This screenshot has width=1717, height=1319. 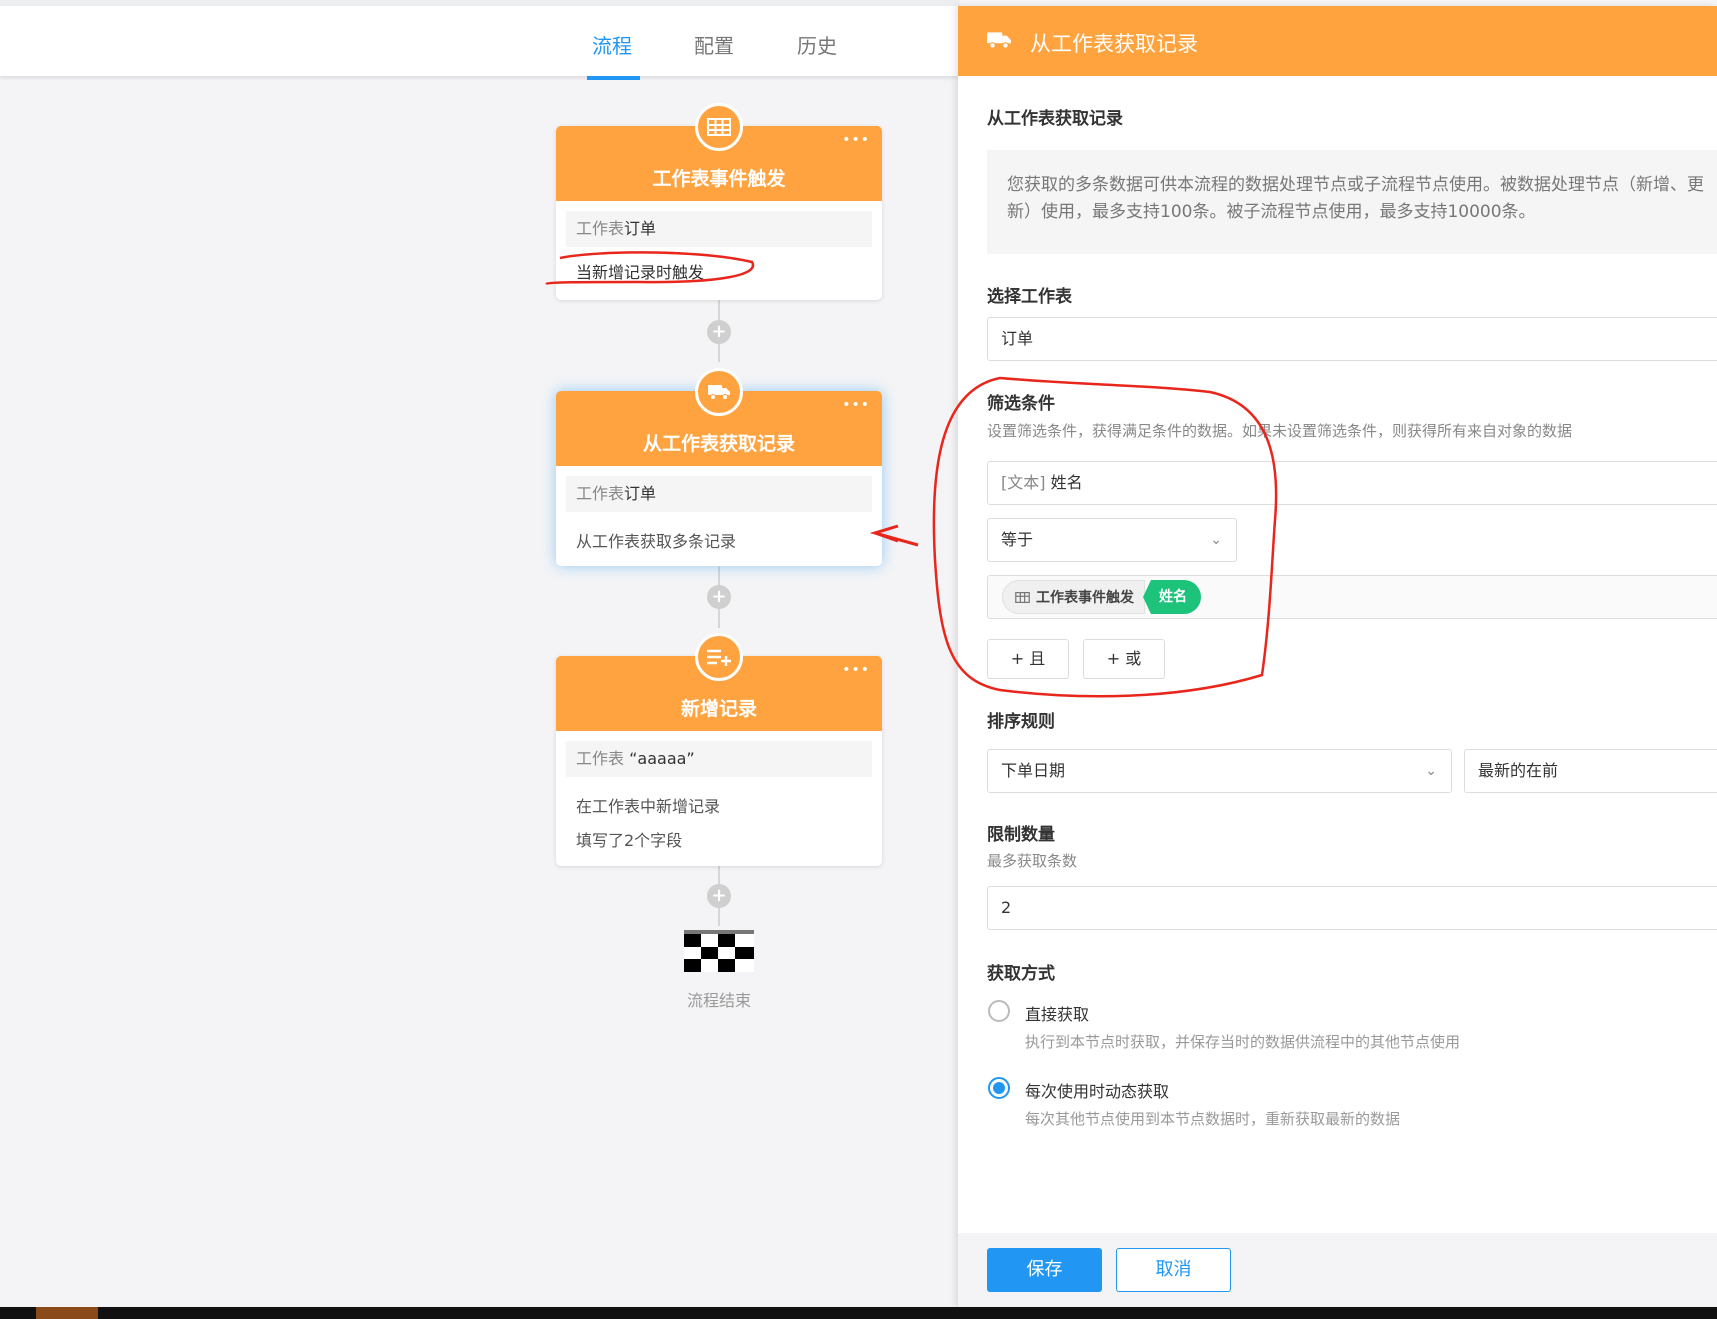 I want to click on dynamic-value-chip: 工作表事件触发 姓名, so click(x=1101, y=597).